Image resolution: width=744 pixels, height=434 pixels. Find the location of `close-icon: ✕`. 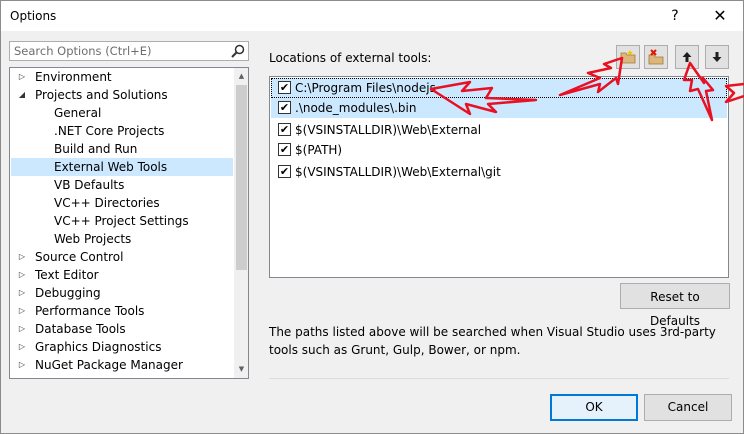

close-icon: ✕ is located at coordinates (720, 15).